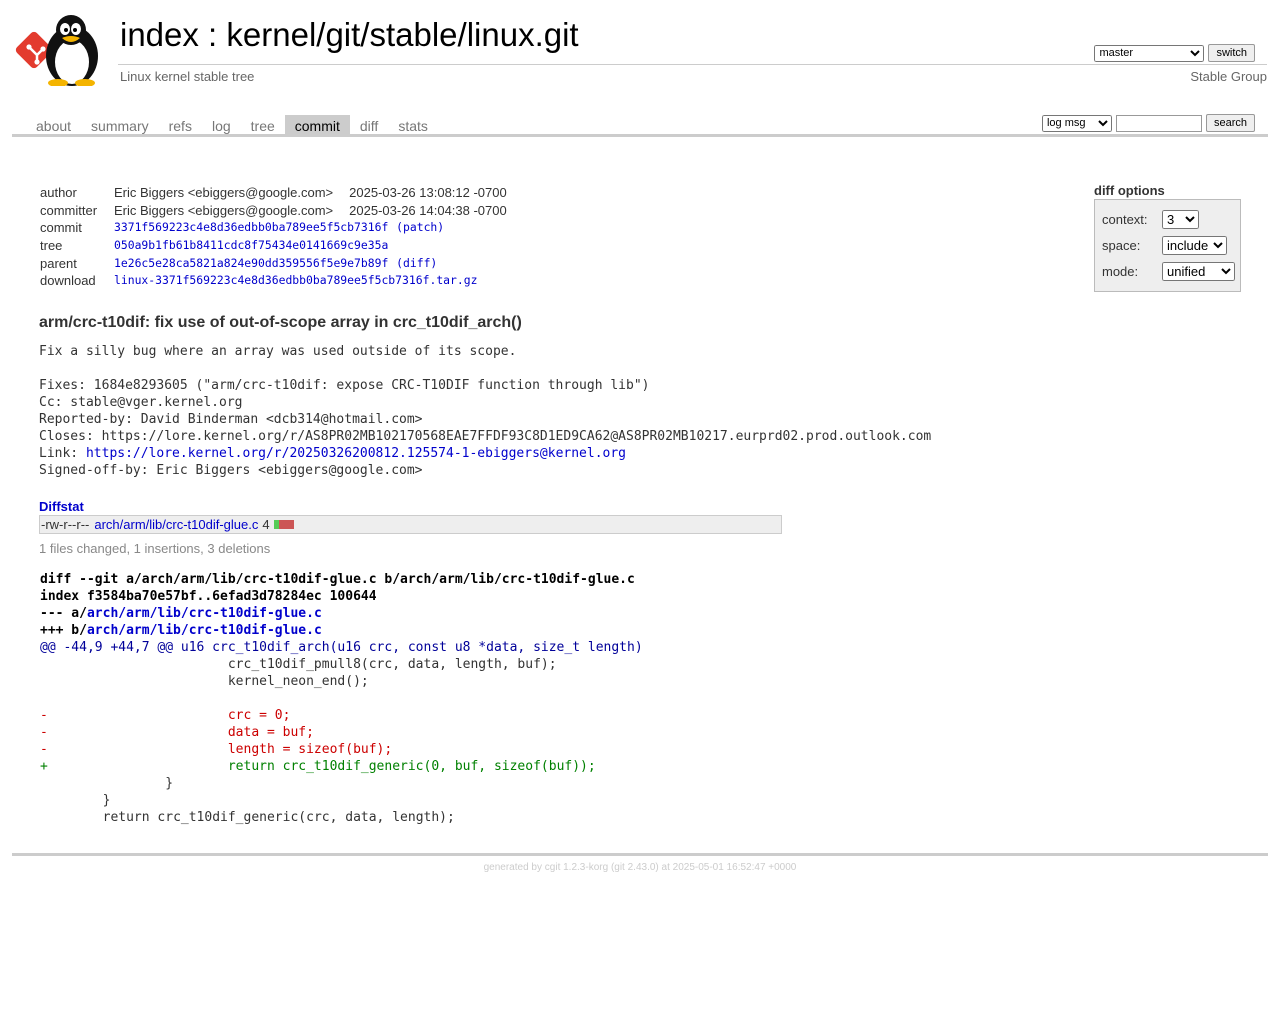 The width and height of the screenshot is (1280, 1024). What do you see at coordinates (640, 135) in the screenshot?
I see `tabs-divider` at bounding box center [640, 135].